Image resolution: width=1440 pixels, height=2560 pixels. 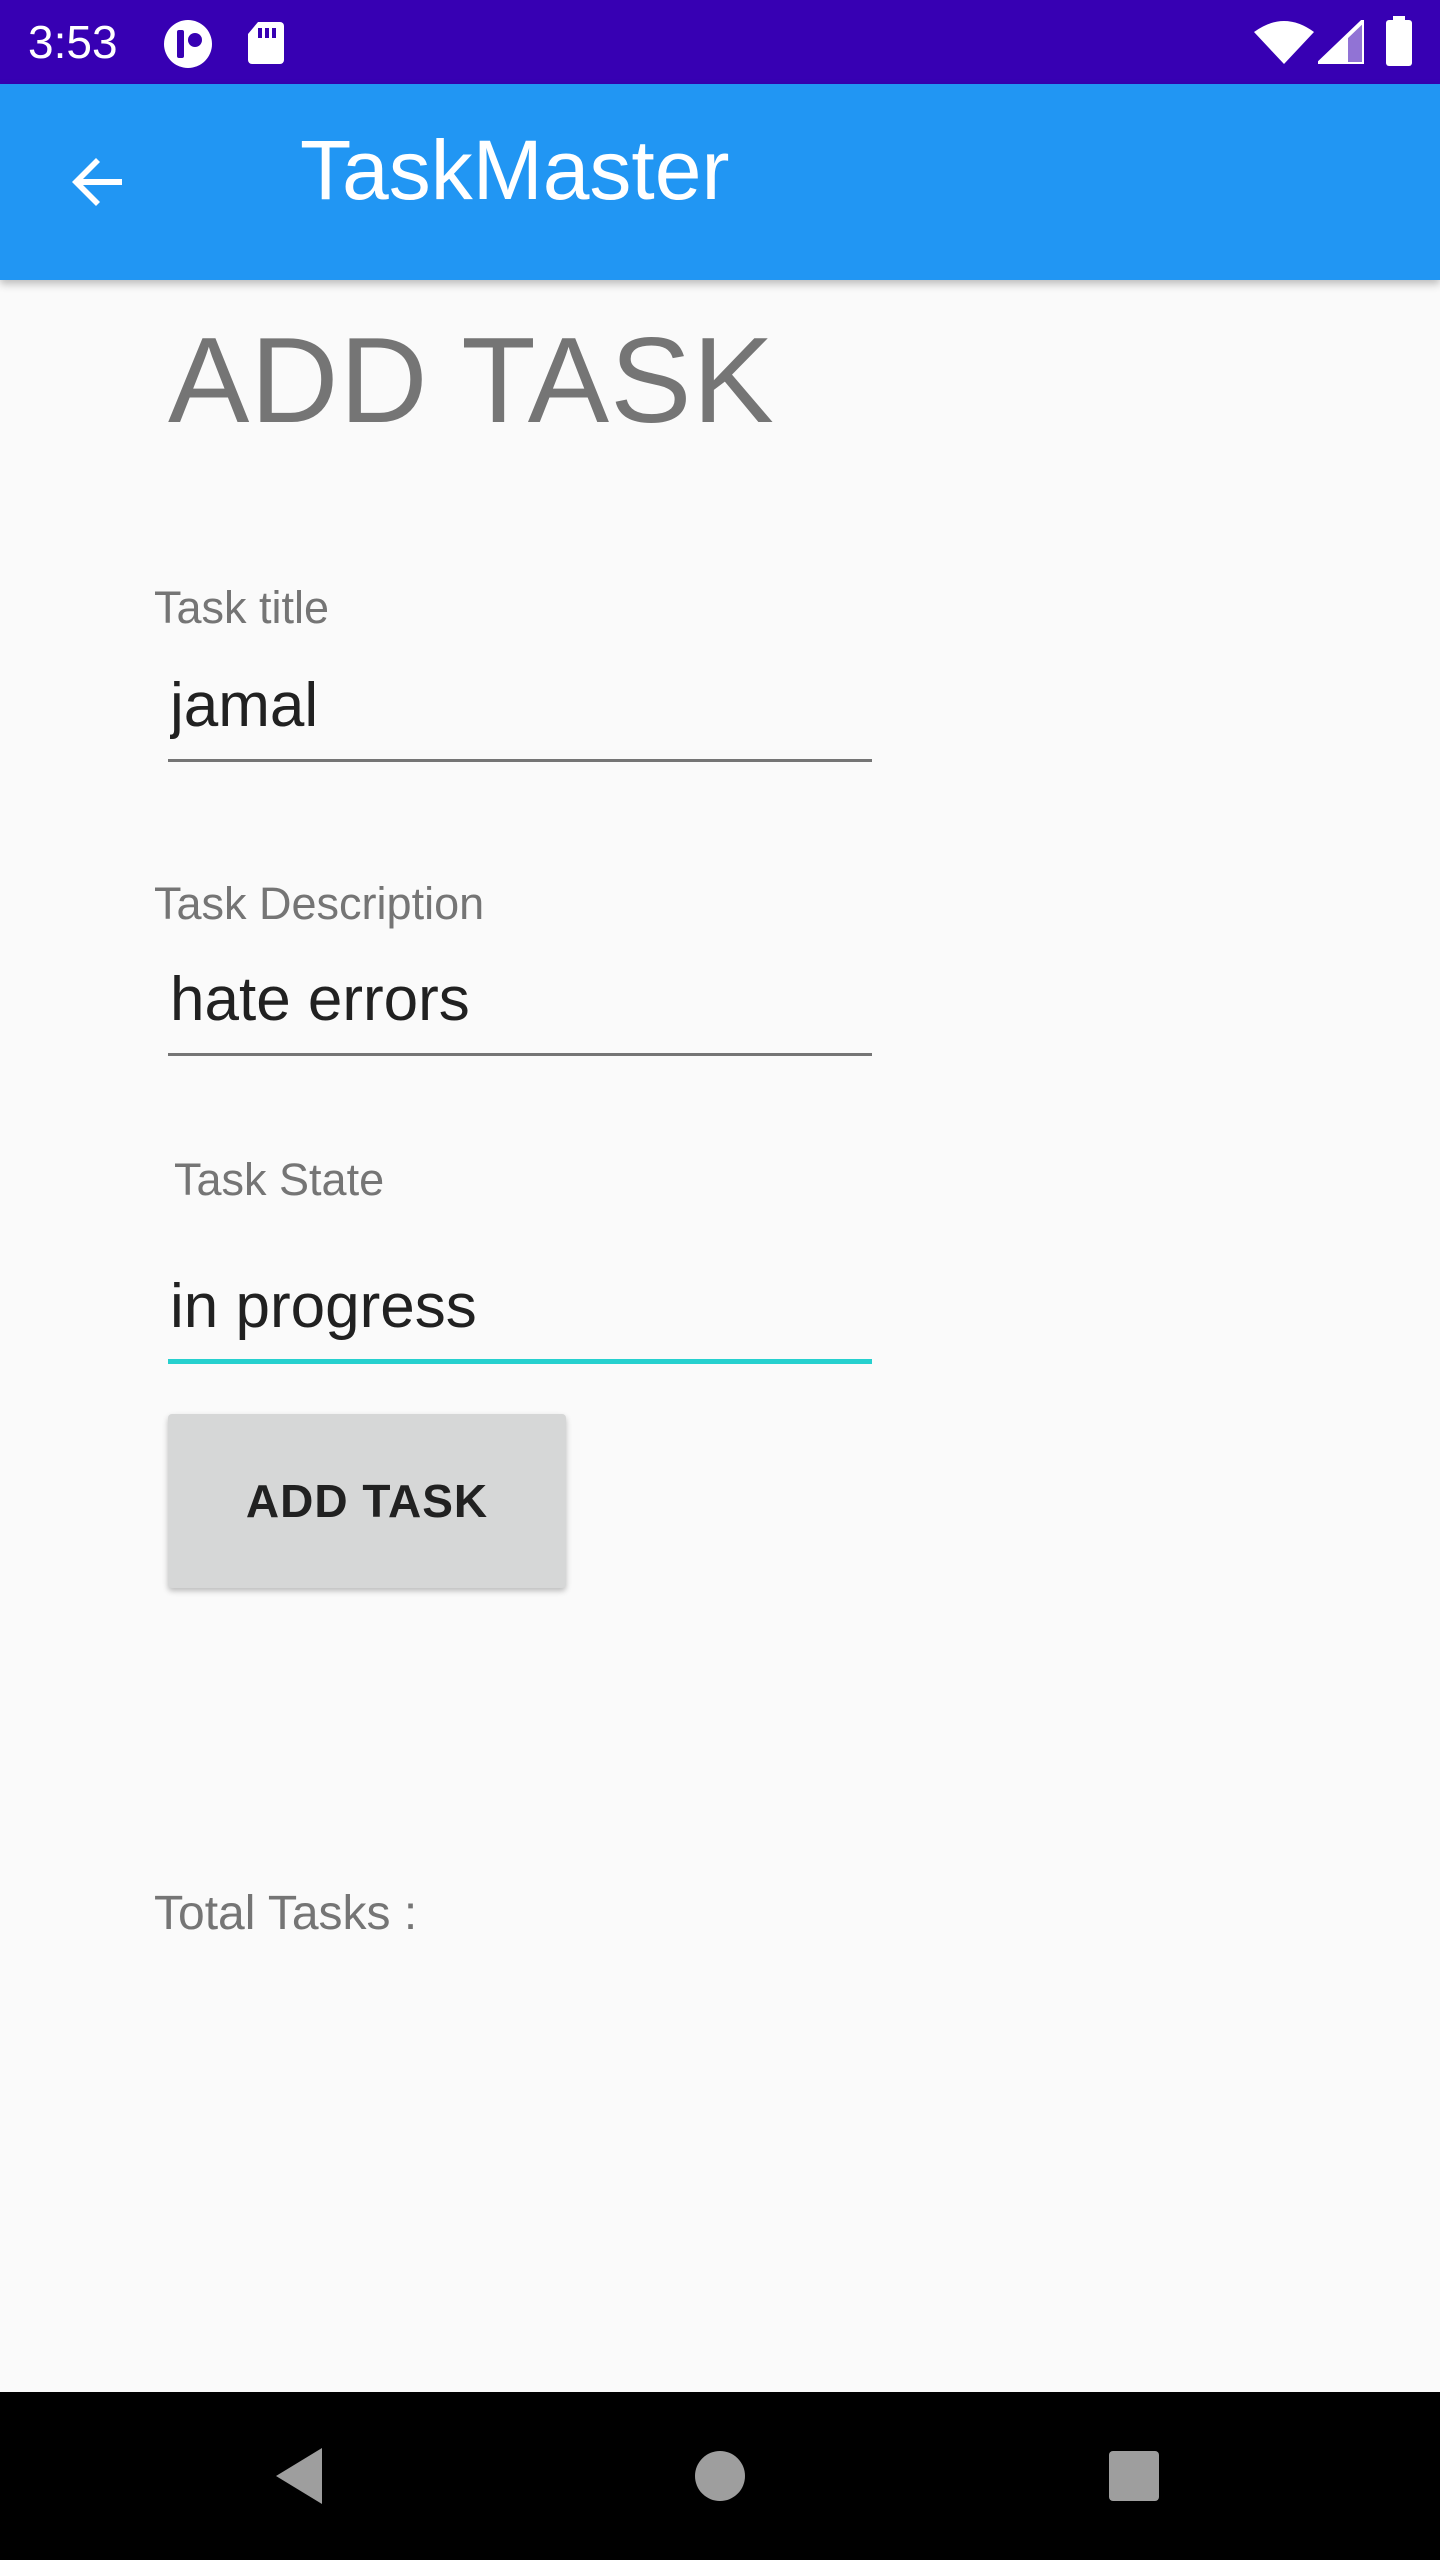 I want to click on app-title: TaskMaster, so click(x=515, y=170).